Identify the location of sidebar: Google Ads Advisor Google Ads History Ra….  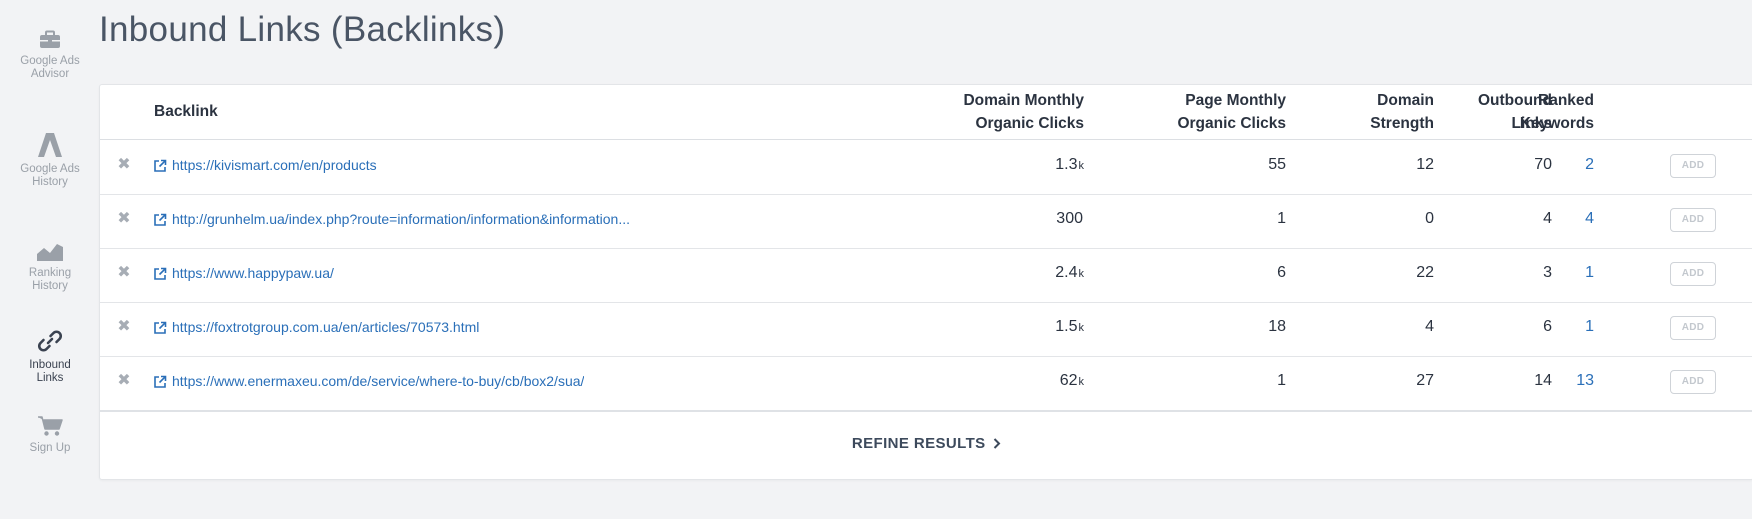
(50, 259).